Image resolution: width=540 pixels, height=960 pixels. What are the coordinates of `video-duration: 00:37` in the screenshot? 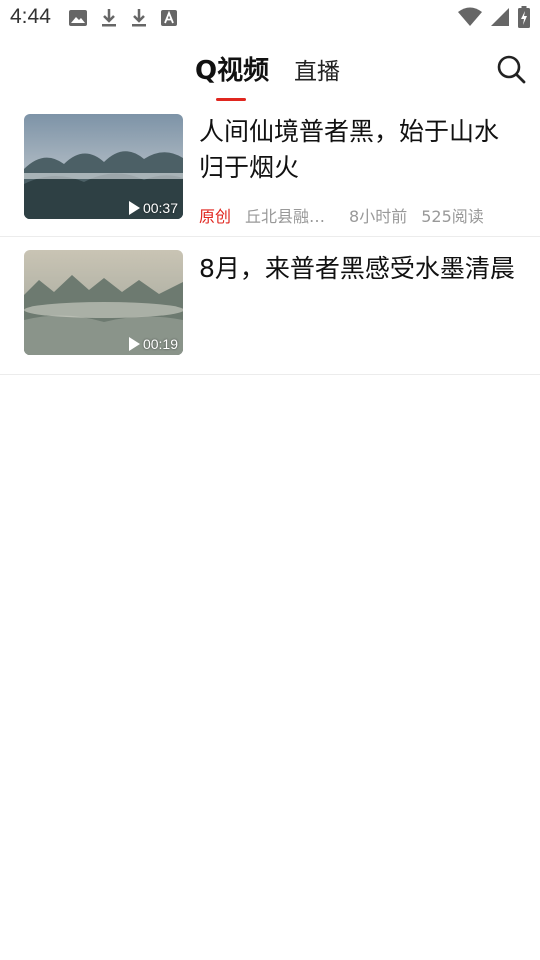 It's located at (153, 208).